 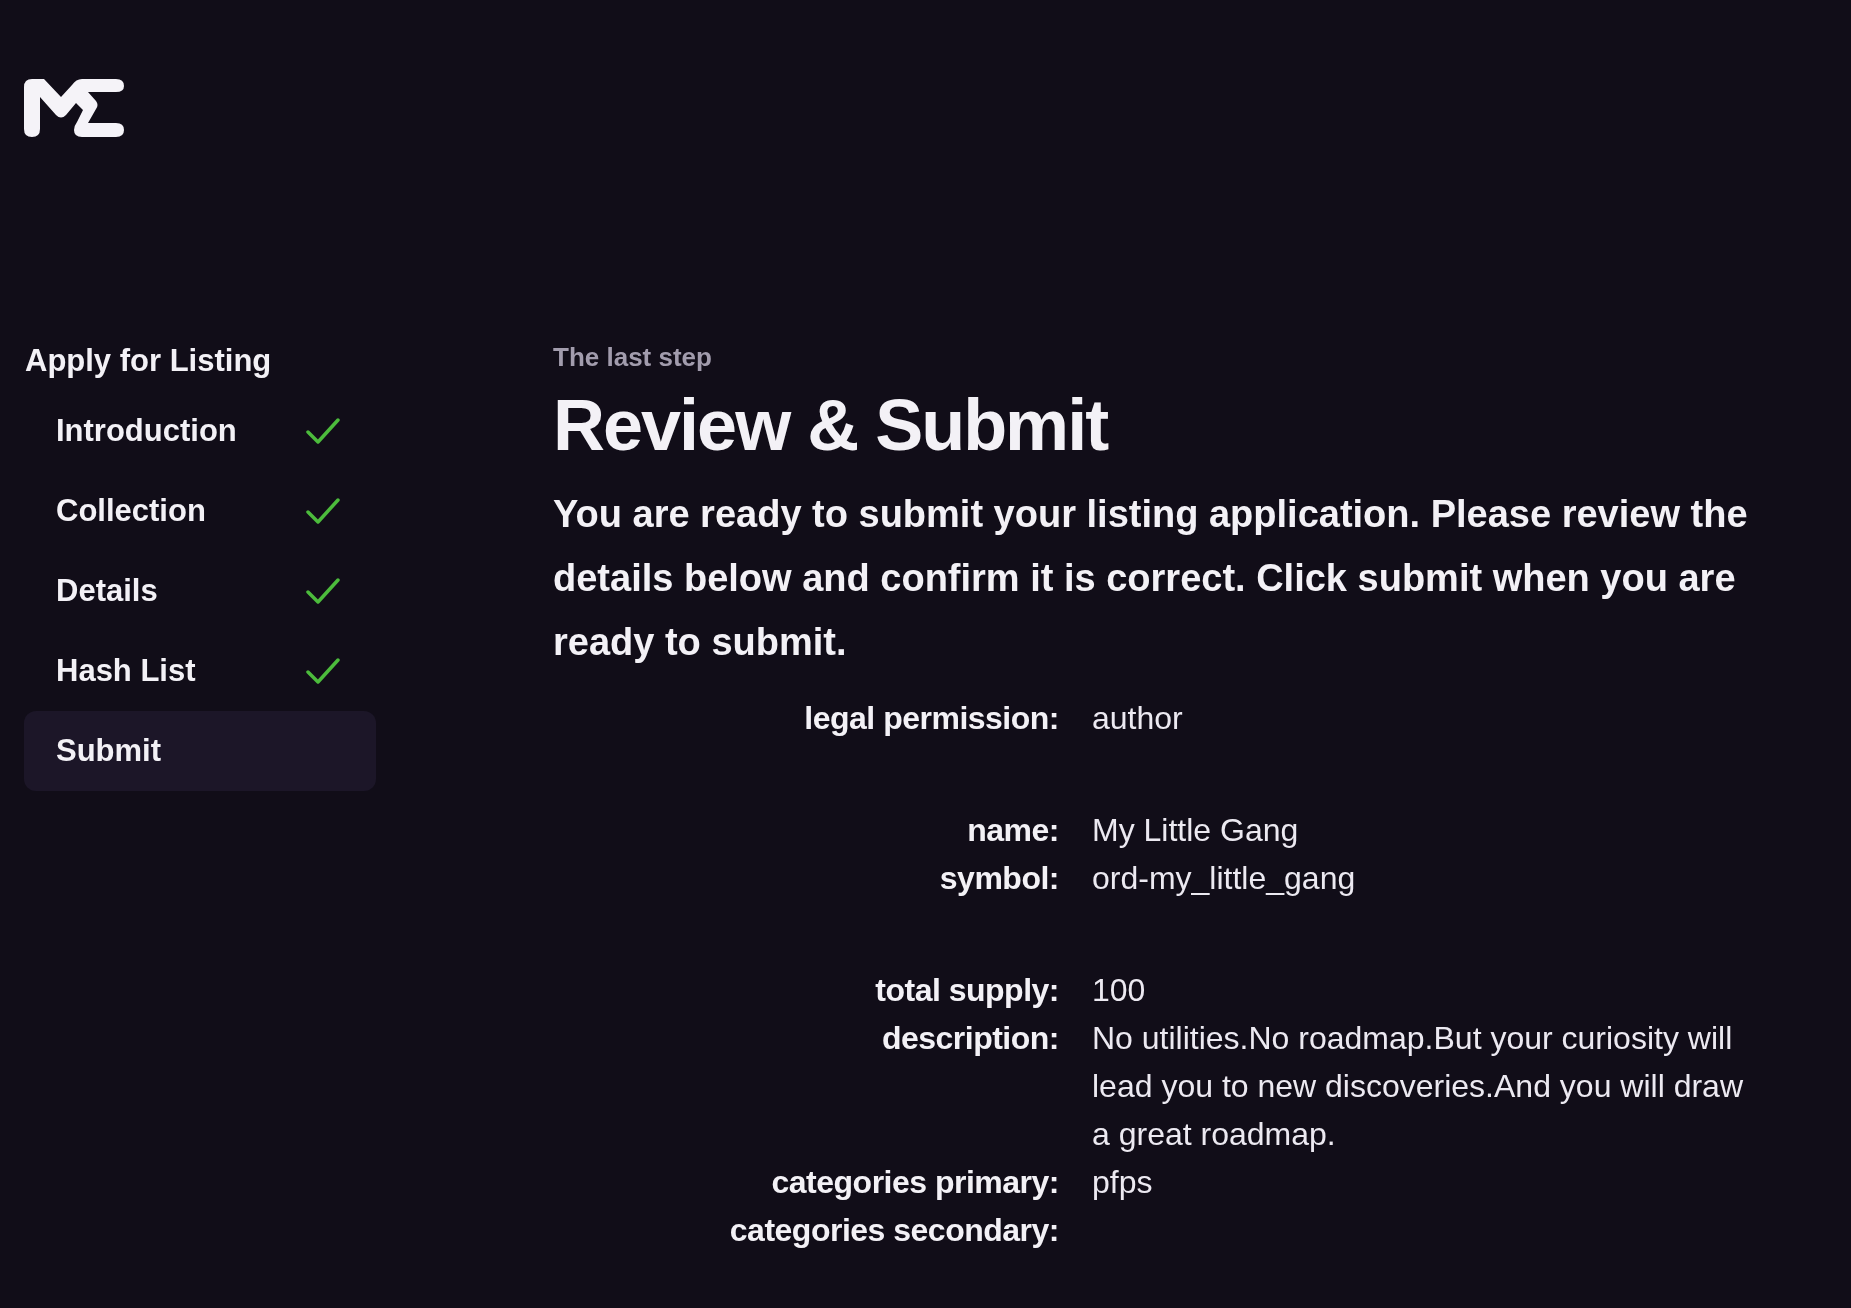 I want to click on field-value: ord-my_little_gang, so click(x=1224, y=878).